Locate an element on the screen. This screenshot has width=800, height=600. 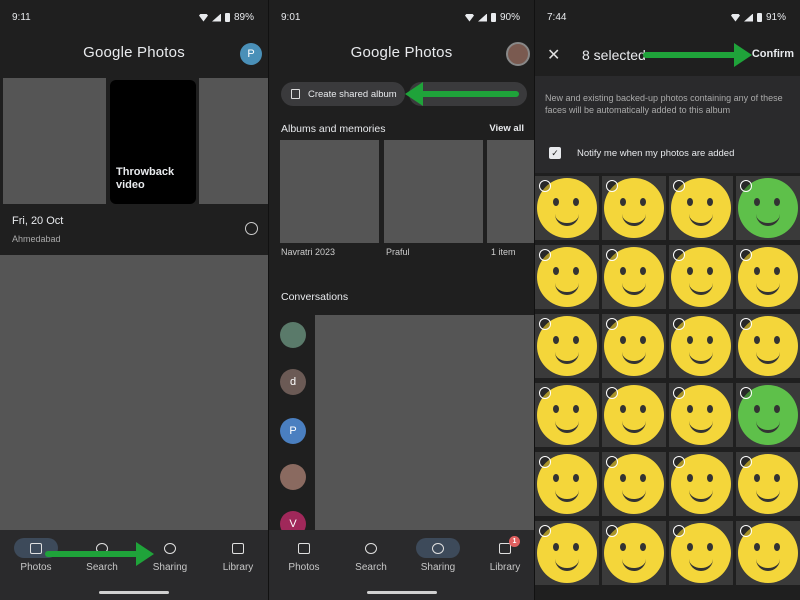
nav-search: Search is located at coordinates (371, 555).